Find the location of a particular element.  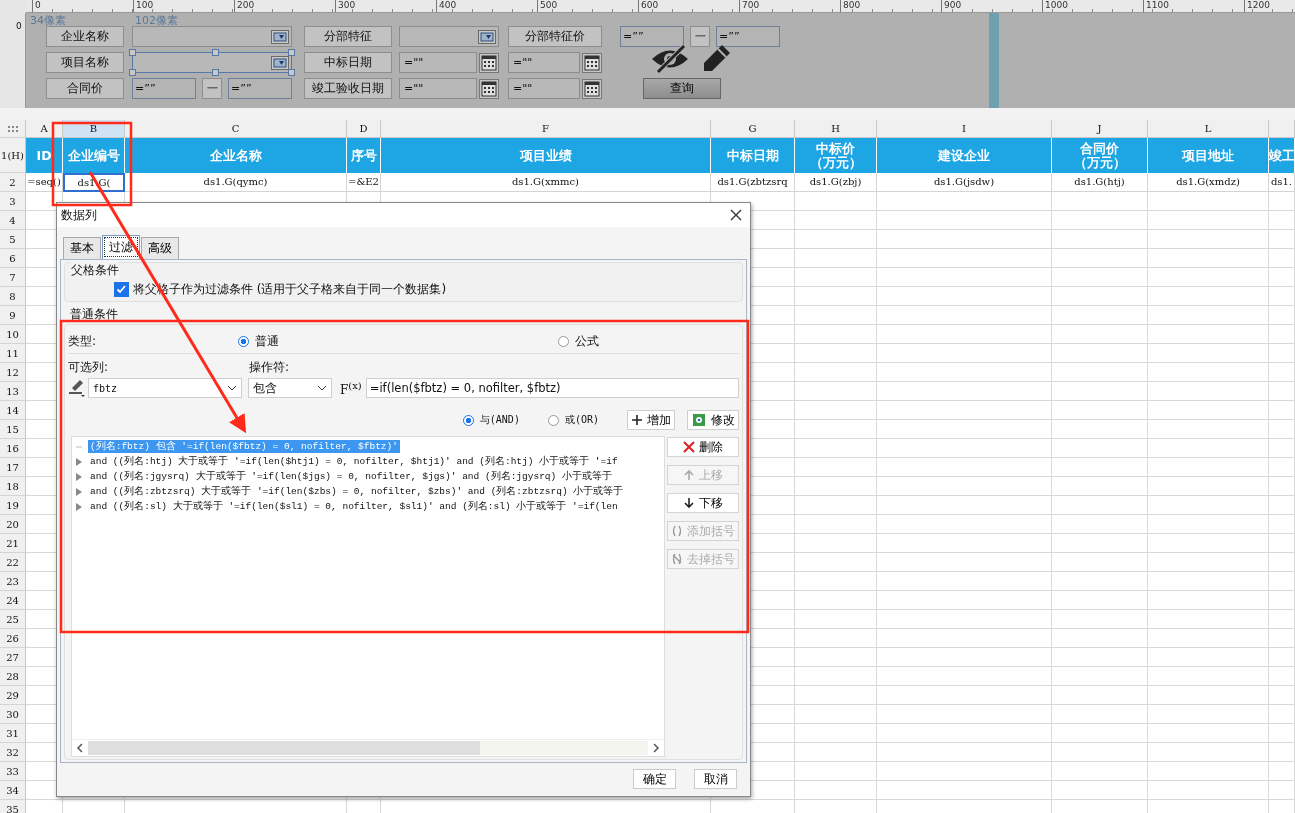

column-header is located at coordinates (1282, 129).